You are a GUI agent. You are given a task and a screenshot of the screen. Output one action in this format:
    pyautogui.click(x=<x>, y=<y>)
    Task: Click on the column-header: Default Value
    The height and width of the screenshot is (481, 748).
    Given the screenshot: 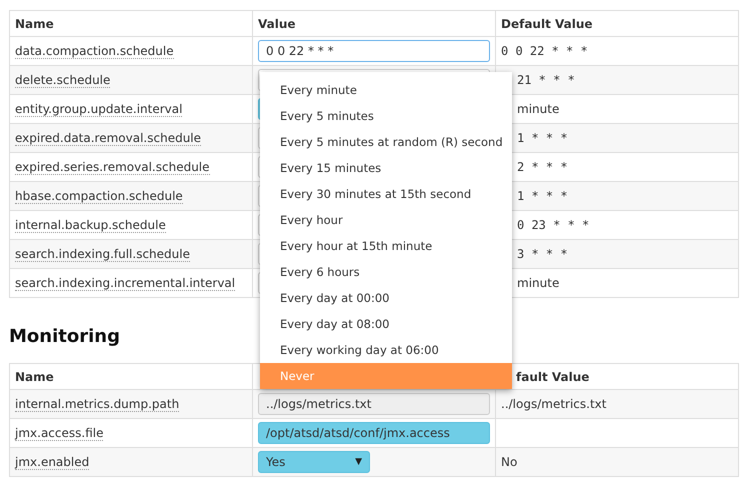 What is the action you would take?
    pyautogui.click(x=617, y=23)
    